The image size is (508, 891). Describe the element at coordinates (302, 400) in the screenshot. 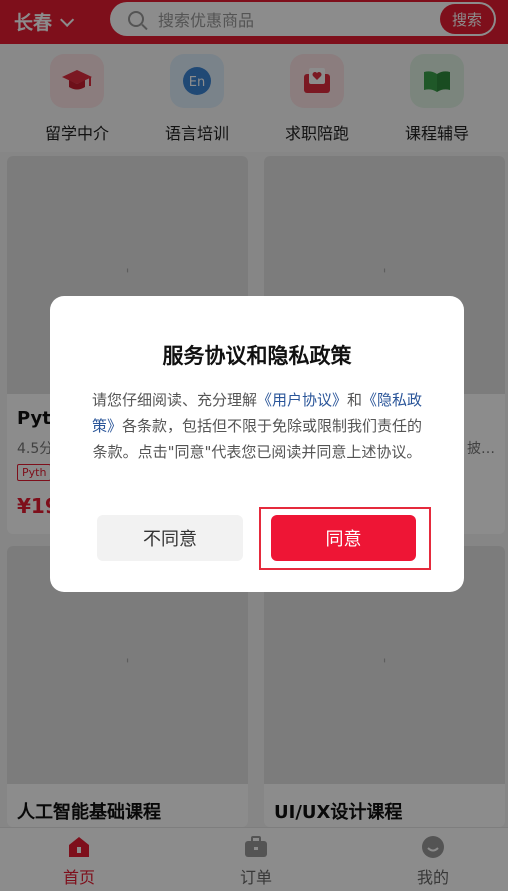

I see `user-agreement-link: 《用户协议》` at that location.